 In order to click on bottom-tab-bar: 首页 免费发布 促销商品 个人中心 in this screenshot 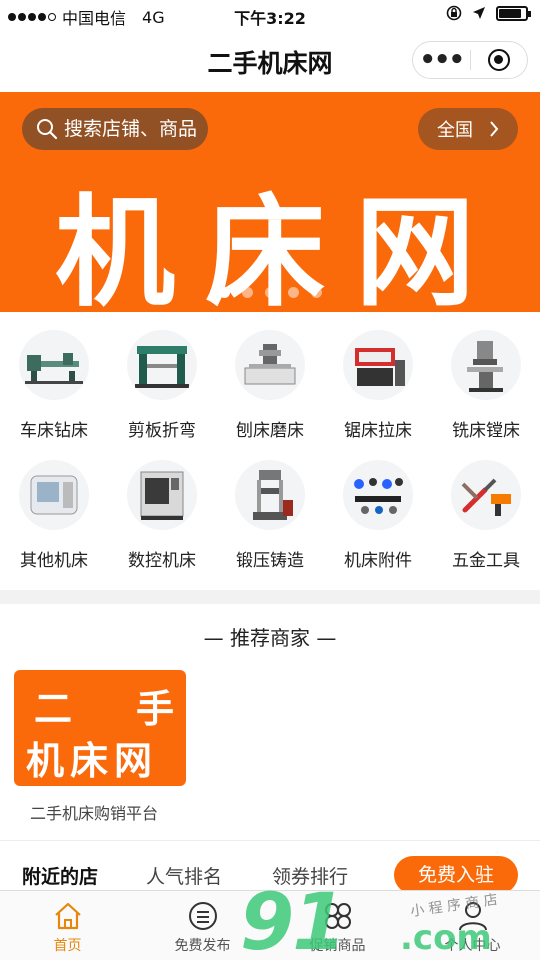, I will do `click(270, 925)`.